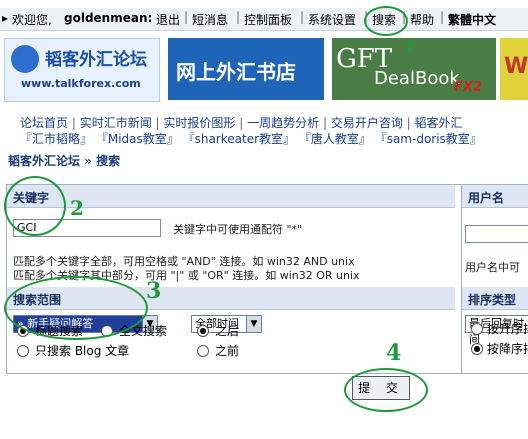  Describe the element at coordinates (35, 206) in the screenshot. I see `annotation-ring-keyword` at that location.